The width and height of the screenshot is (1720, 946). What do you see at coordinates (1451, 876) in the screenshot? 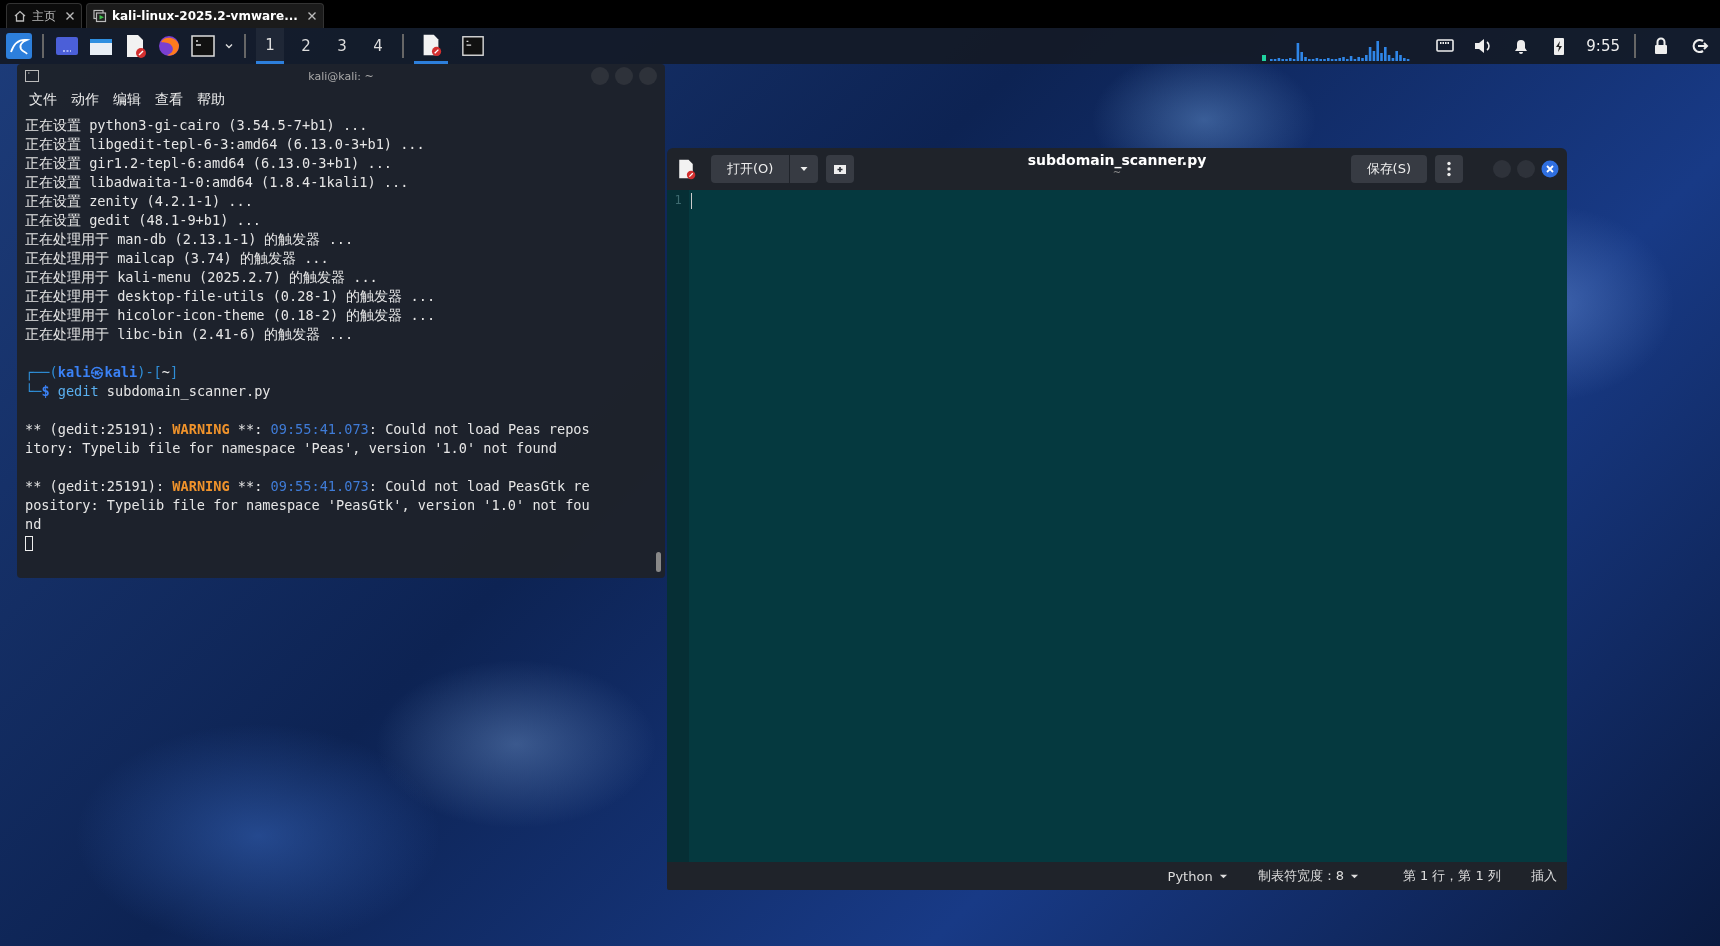
I see `cursor-position: 第 1 行，第 1 列` at bounding box center [1451, 876].